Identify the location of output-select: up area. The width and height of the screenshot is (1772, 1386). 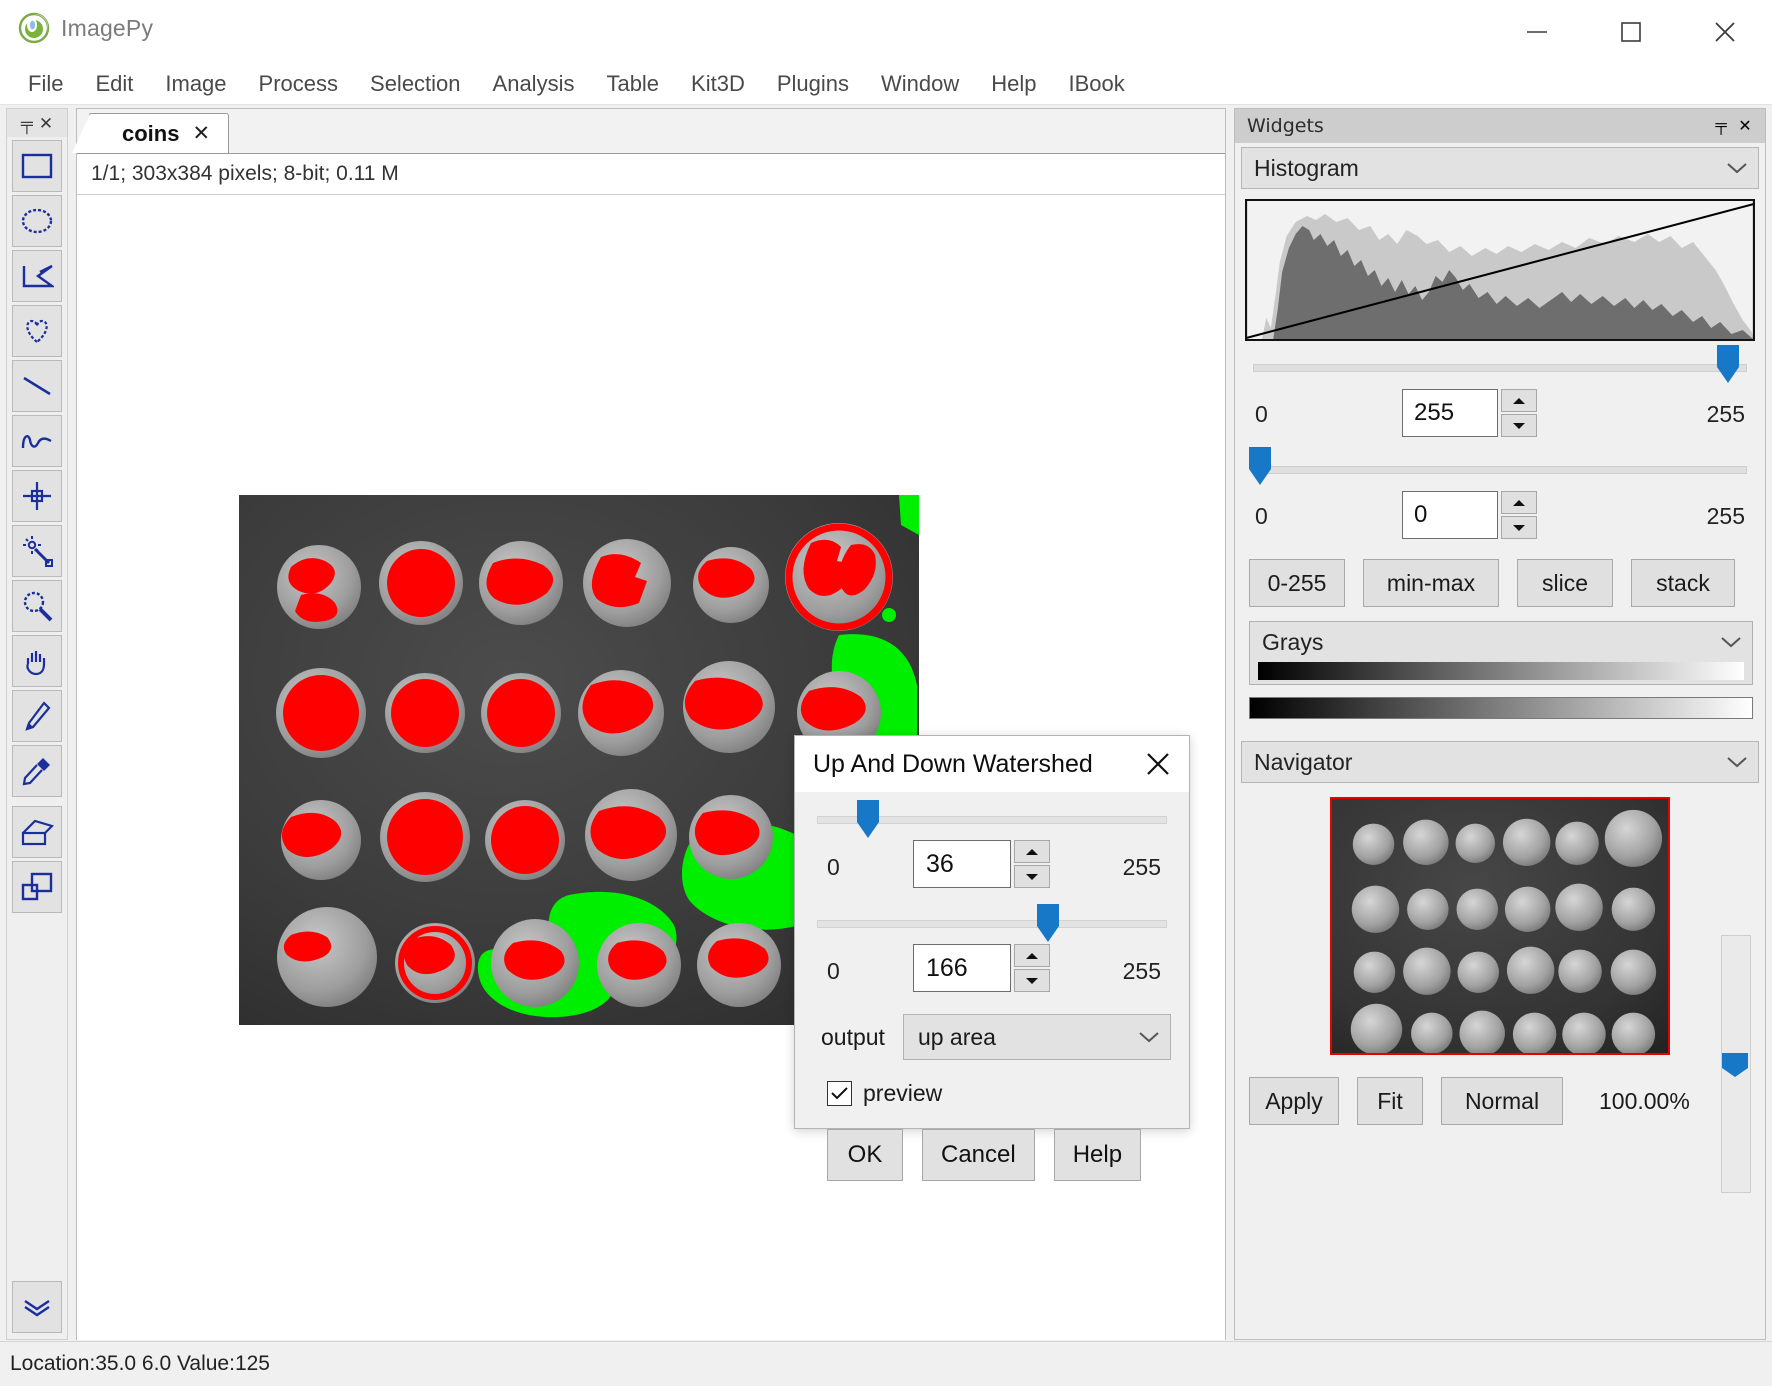
(1036, 1037).